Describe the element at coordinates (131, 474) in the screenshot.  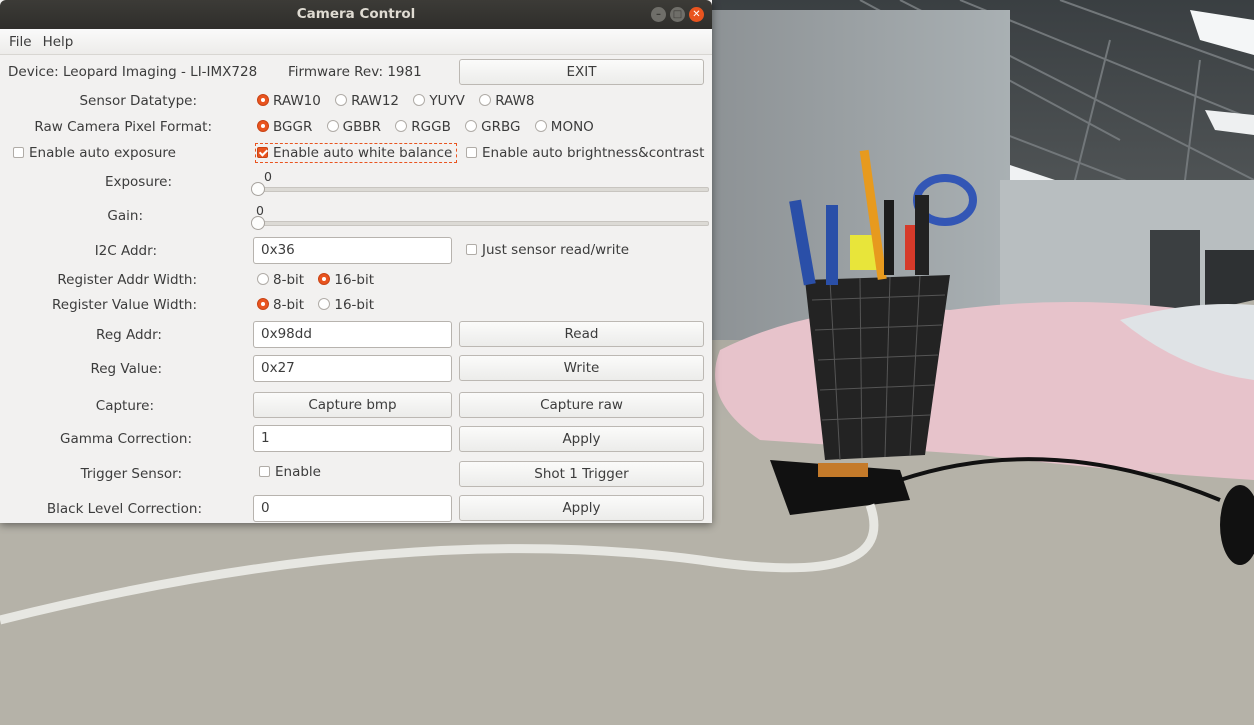
I see `trigger-label: Trigger Sensor:` at that location.